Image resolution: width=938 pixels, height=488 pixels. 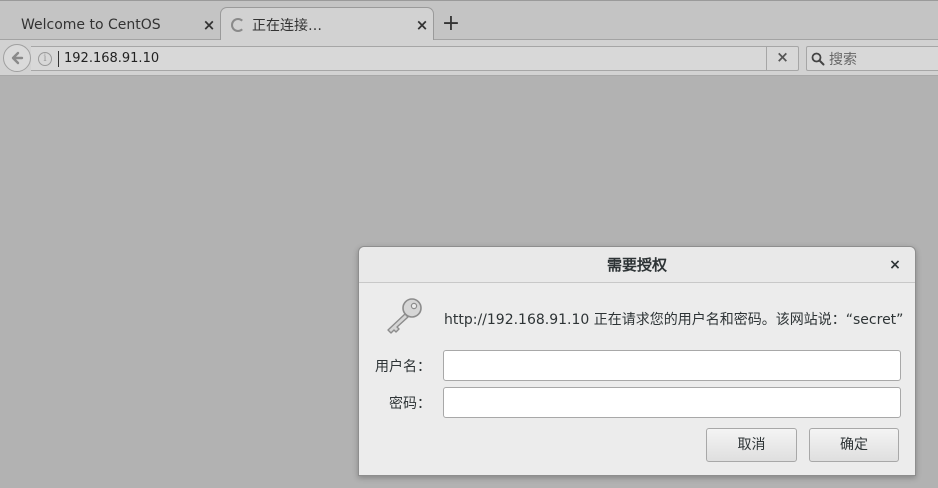 I want to click on navigation-toolbar: i 192.168.91.10 × 搜索, so click(x=469, y=58).